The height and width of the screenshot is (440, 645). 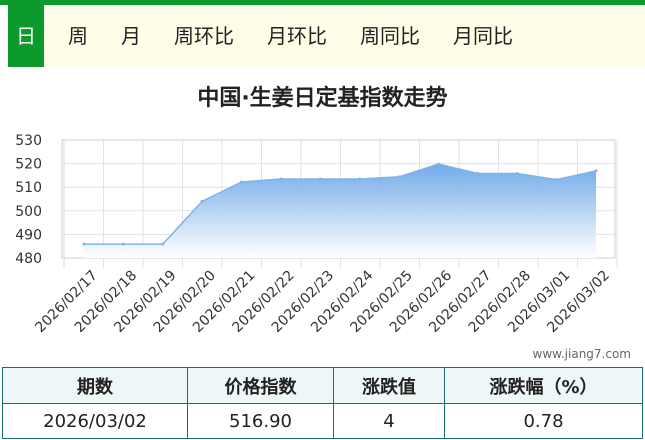 What do you see at coordinates (204, 36) in the screenshot?
I see `tab-week-on-week: 周环比` at bounding box center [204, 36].